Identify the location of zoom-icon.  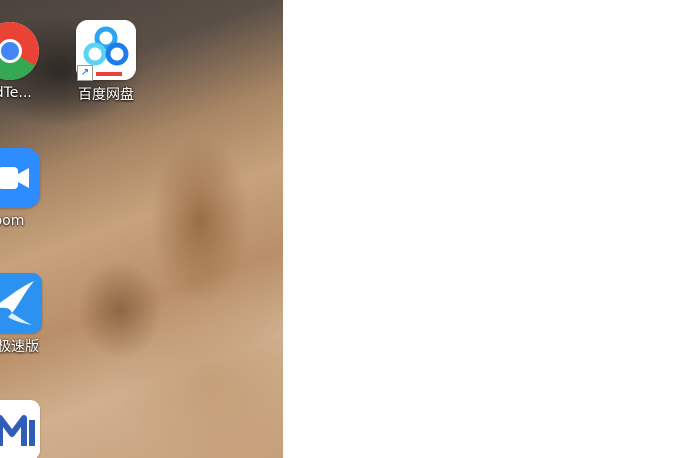
(20, 178).